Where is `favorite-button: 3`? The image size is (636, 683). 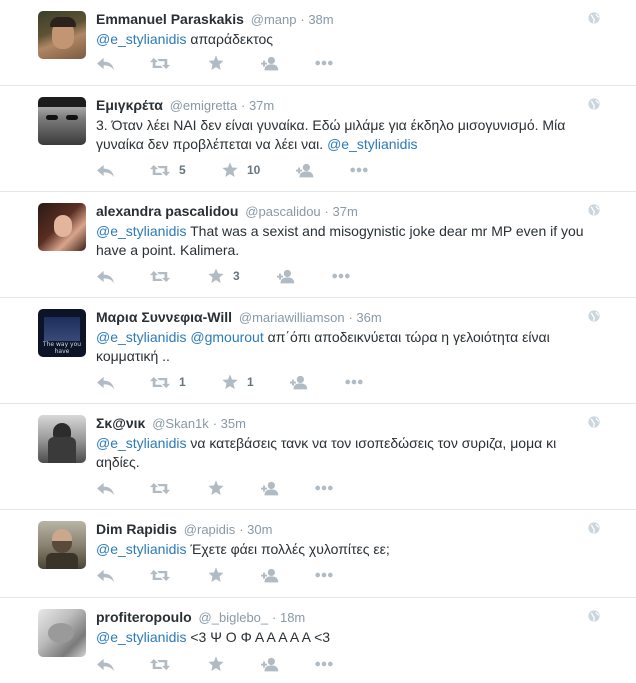
favorite-button: 3 is located at coordinates (224, 276).